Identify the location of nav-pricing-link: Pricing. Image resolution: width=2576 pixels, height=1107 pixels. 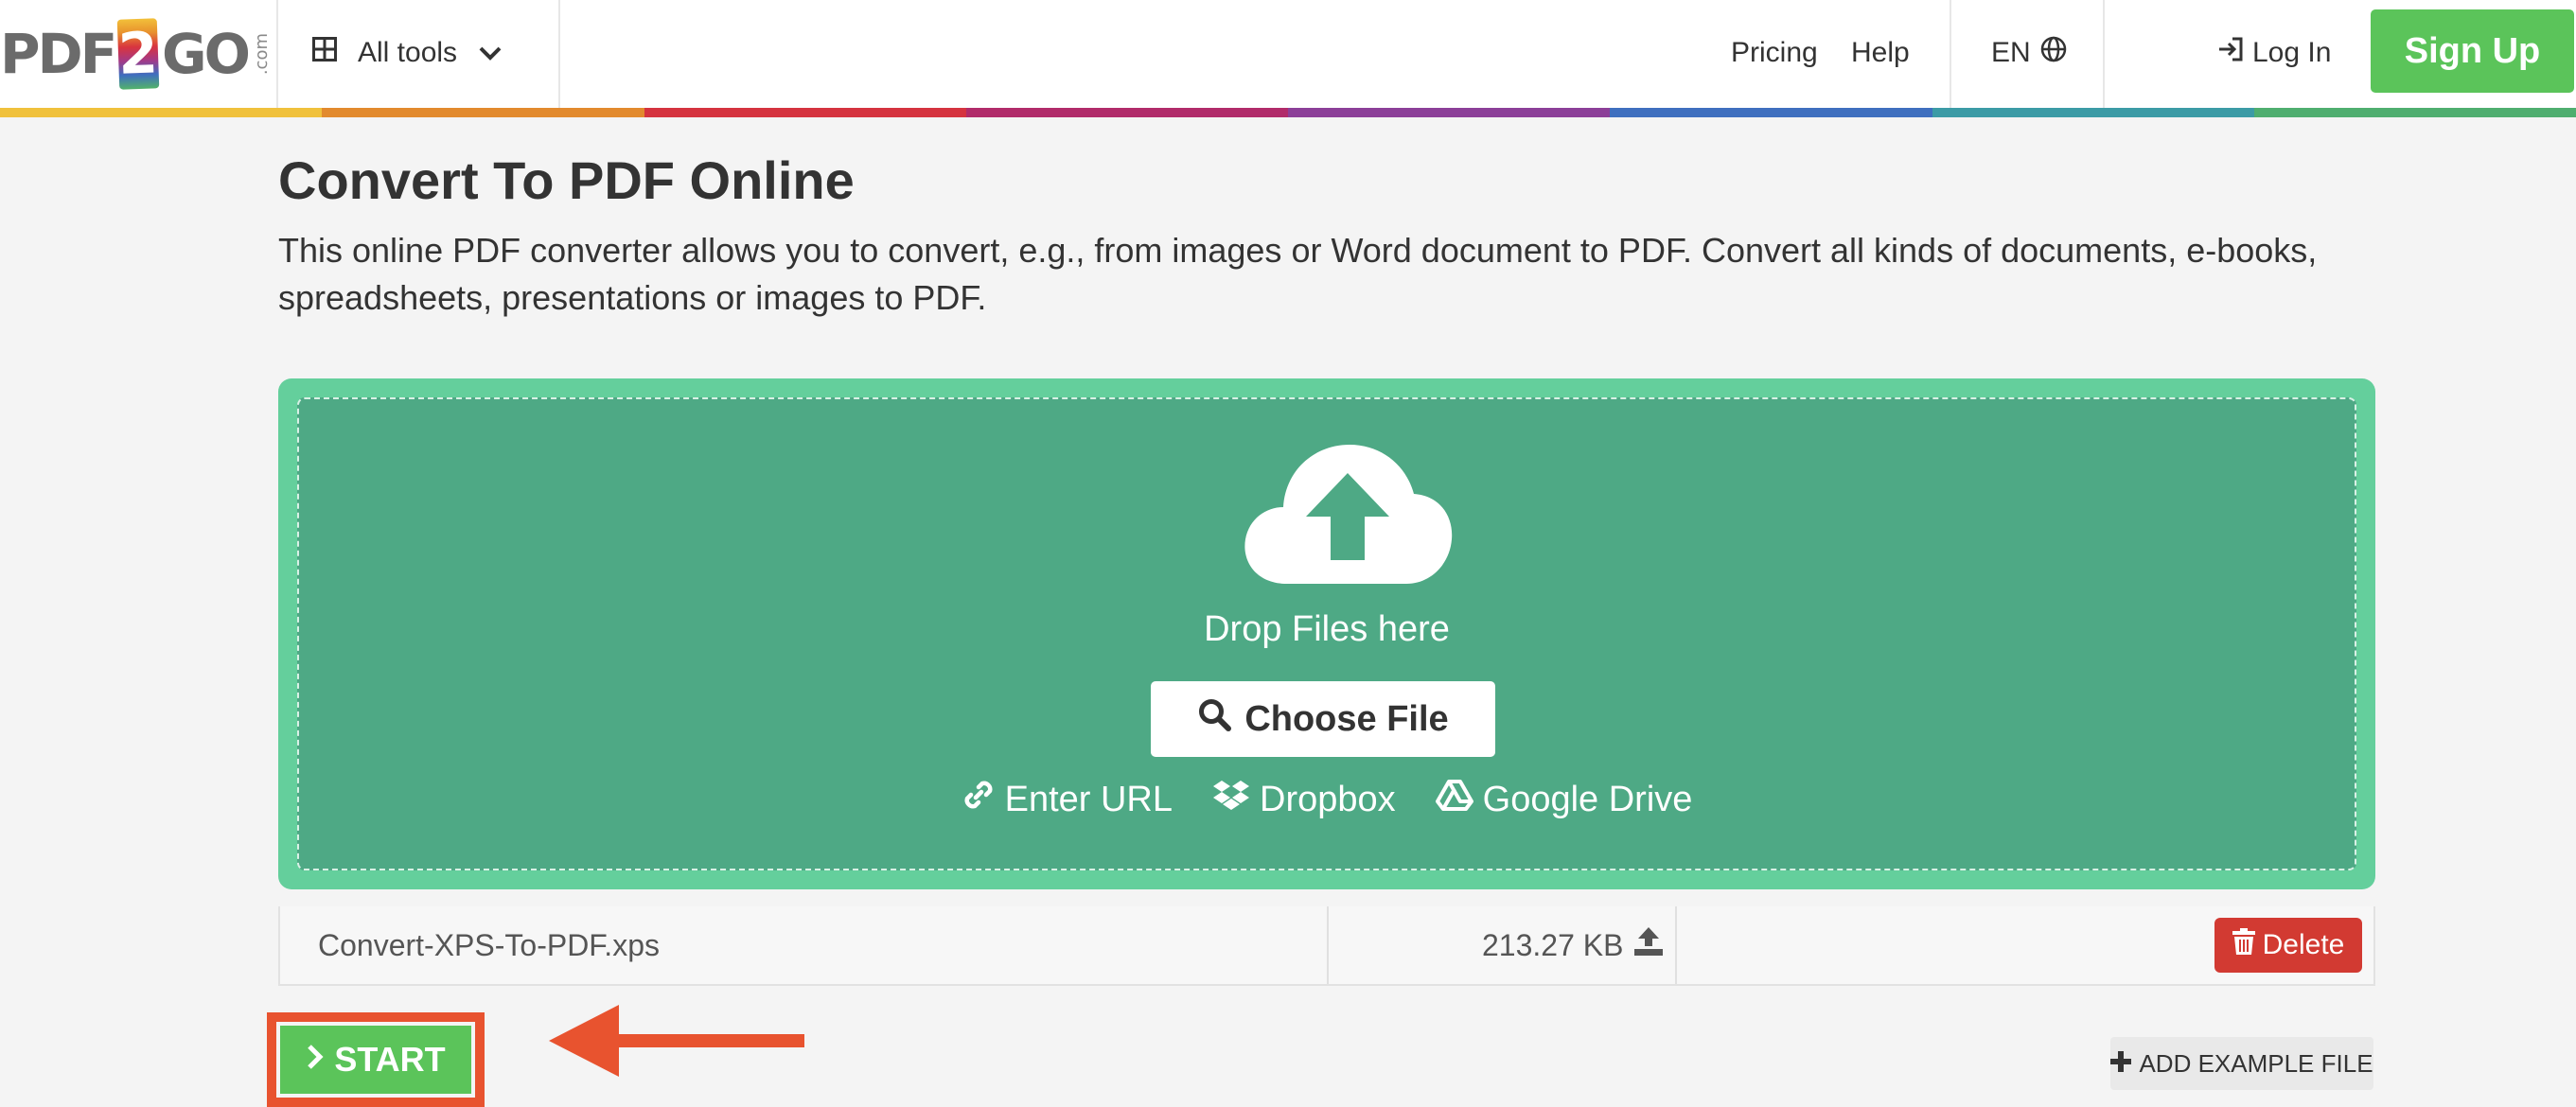
(1774, 53).